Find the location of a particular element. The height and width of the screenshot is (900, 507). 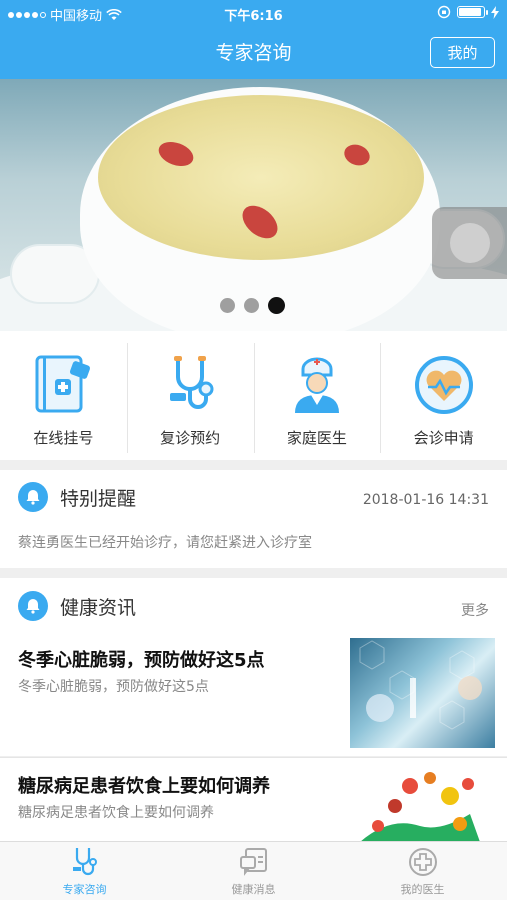

status-time: 下午6:16 is located at coordinates (253, 16).